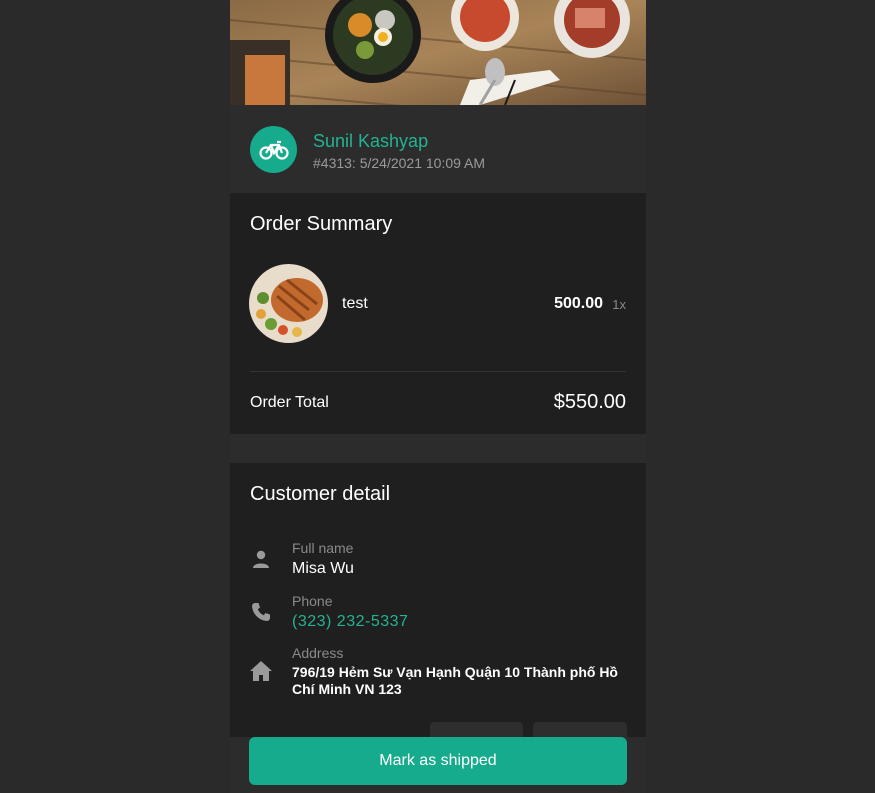  I want to click on item-name: test, so click(355, 303).